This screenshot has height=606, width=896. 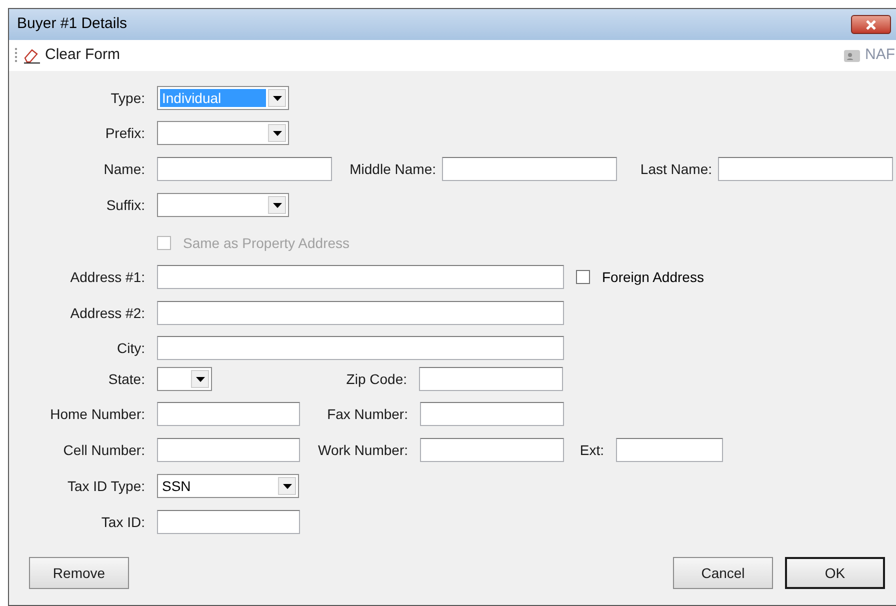 I want to click on eraser-icon, so click(x=32, y=56).